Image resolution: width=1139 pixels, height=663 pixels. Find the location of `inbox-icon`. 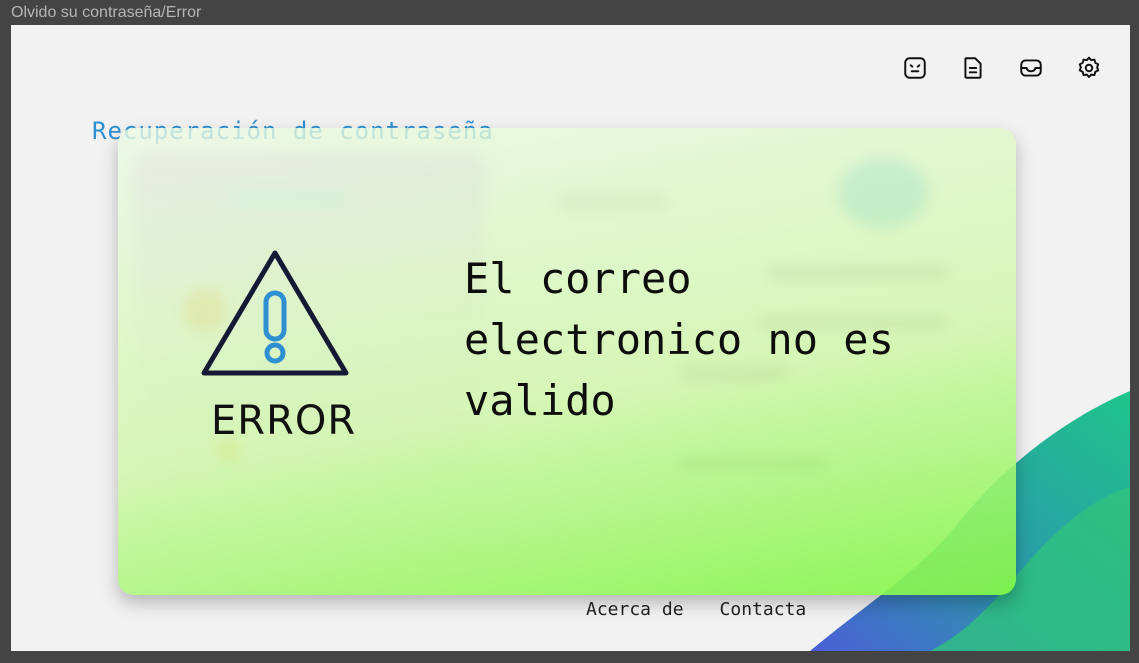

inbox-icon is located at coordinates (1031, 68).